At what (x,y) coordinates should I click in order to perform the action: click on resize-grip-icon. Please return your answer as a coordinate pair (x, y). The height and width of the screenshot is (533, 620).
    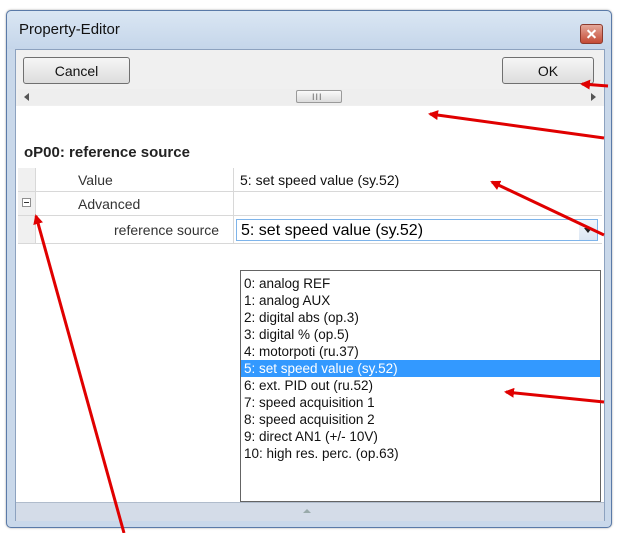
    Looking at the image, I should click on (307, 511).